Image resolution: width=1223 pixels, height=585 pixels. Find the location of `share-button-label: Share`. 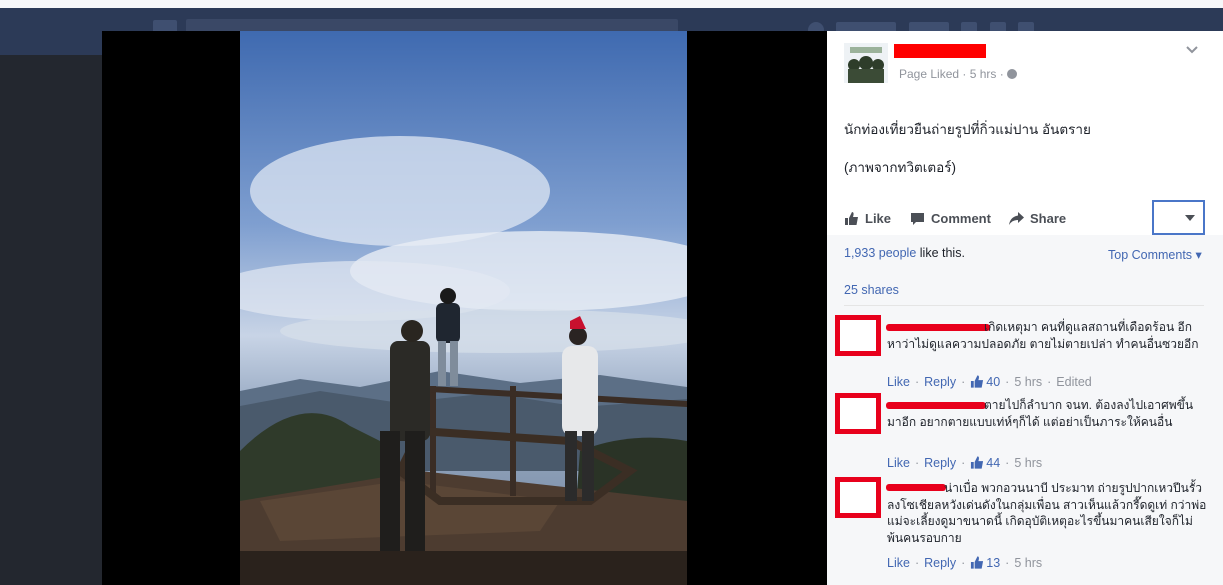

share-button-label: Share is located at coordinates (1048, 218).